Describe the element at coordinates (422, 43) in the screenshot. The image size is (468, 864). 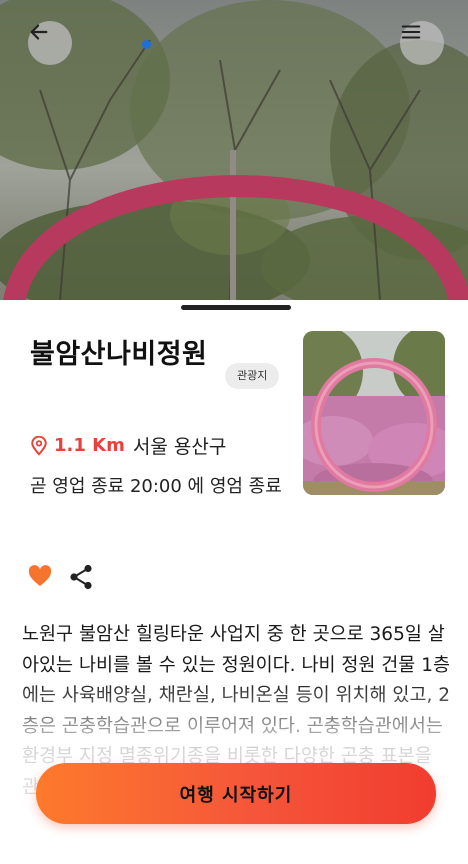
I see `menu-button` at that location.